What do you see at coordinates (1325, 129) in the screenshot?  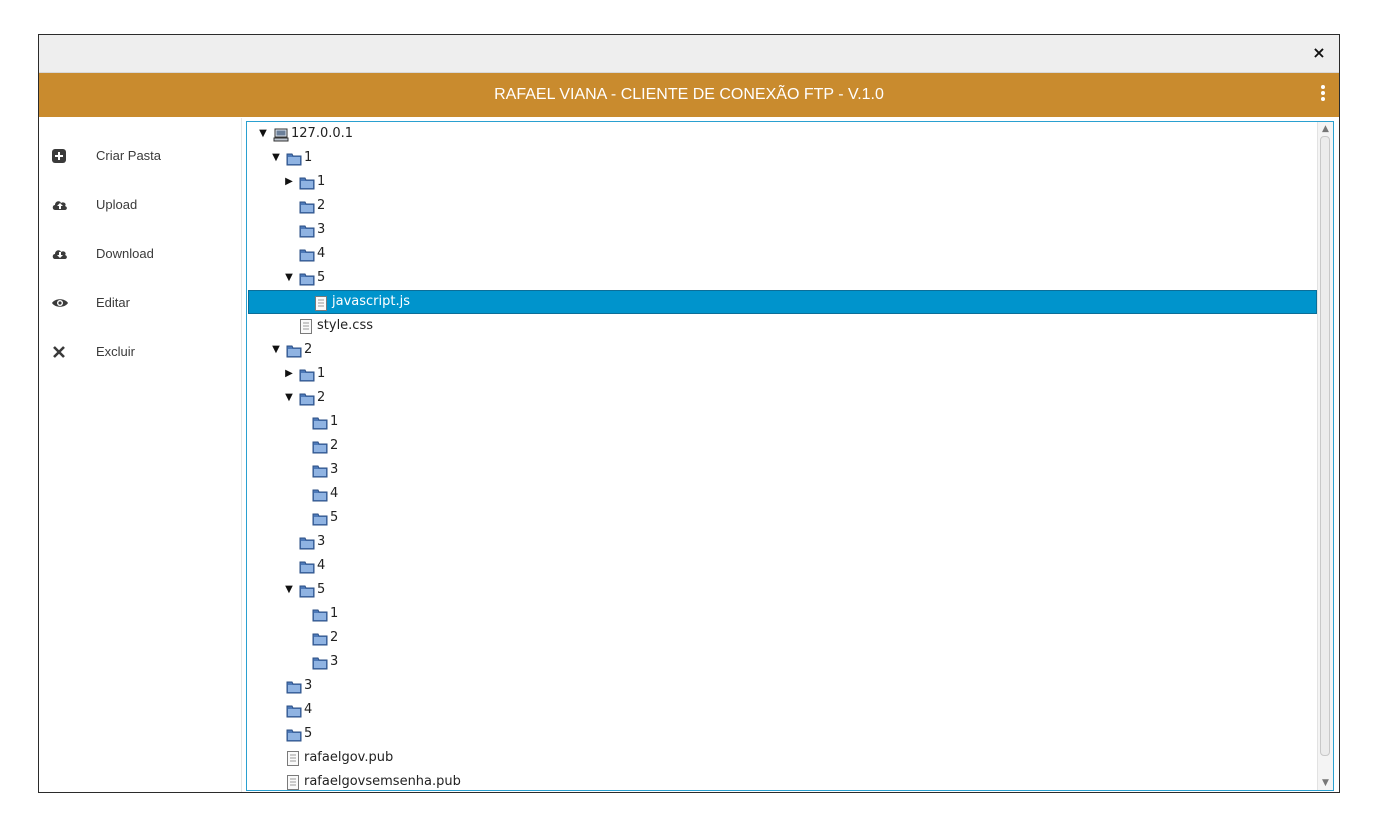 I see `scroll-up-icon: ▲` at bounding box center [1325, 129].